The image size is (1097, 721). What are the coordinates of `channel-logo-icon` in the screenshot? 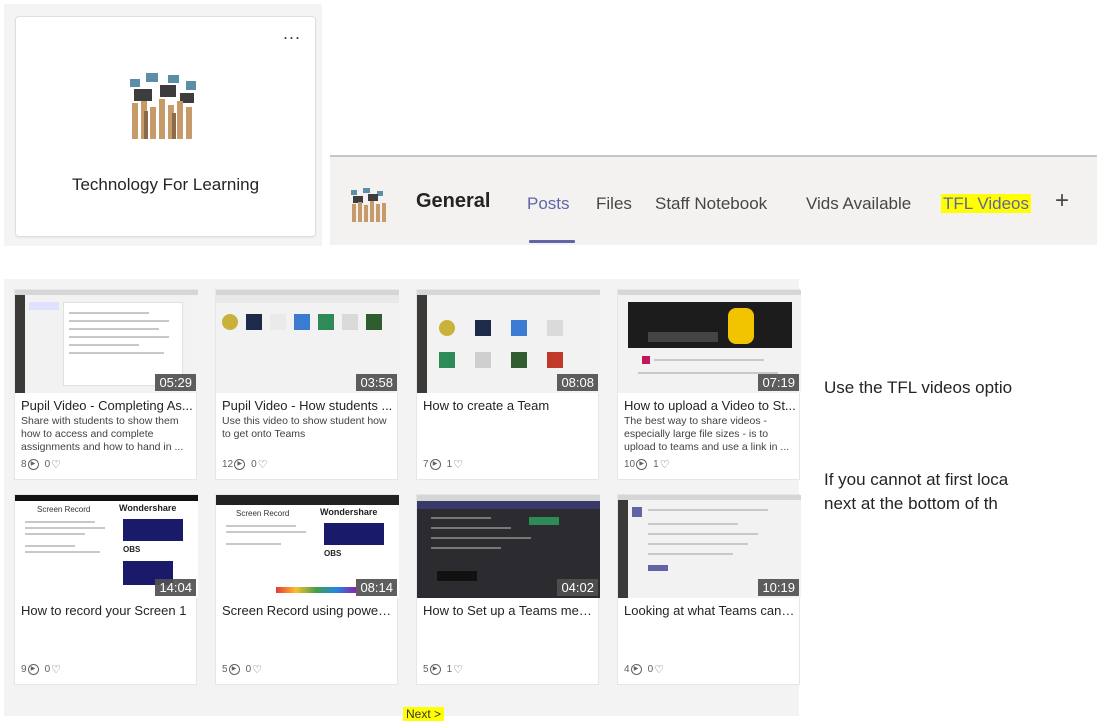 It's located at (368, 205).